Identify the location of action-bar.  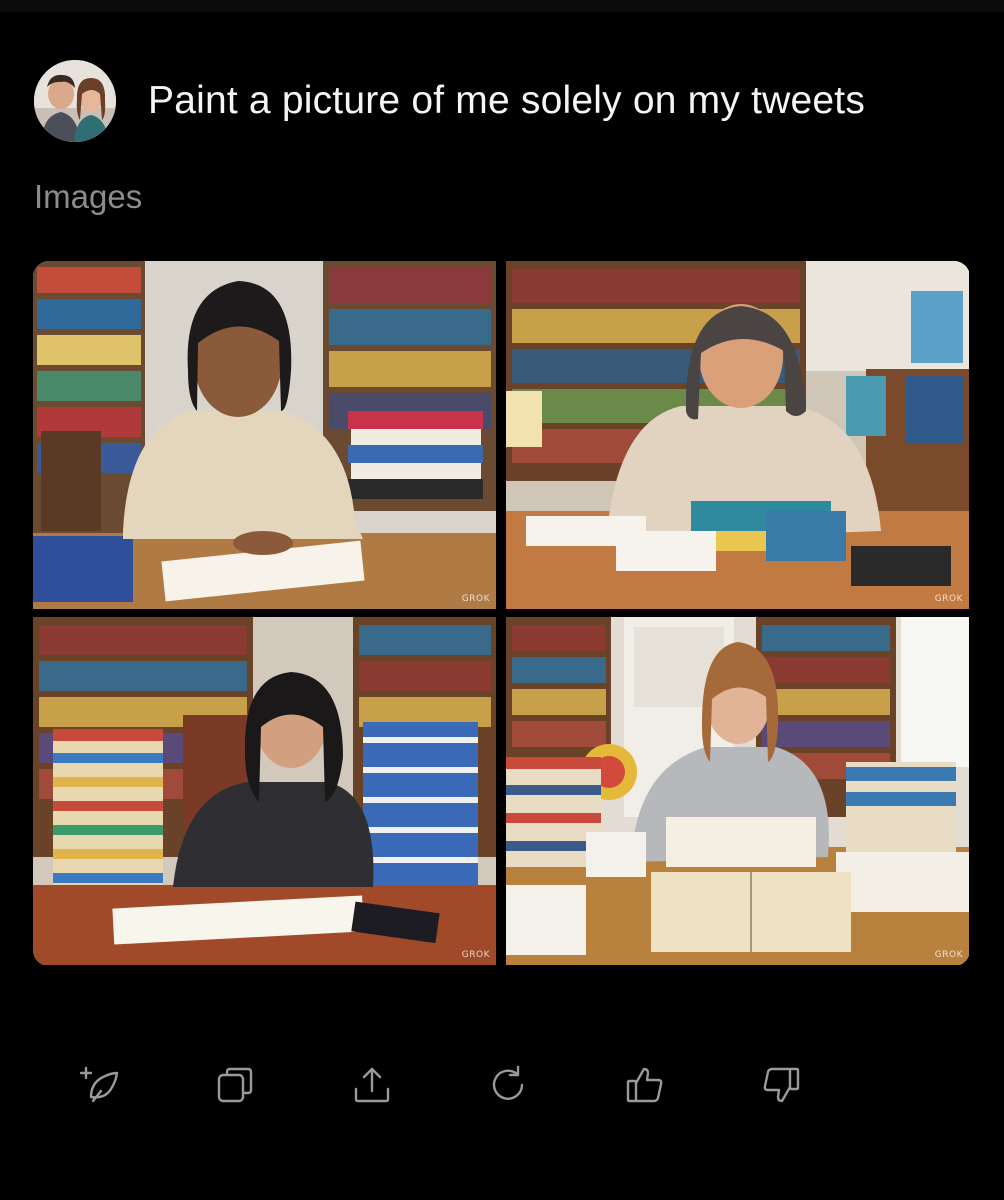
(440, 1085).